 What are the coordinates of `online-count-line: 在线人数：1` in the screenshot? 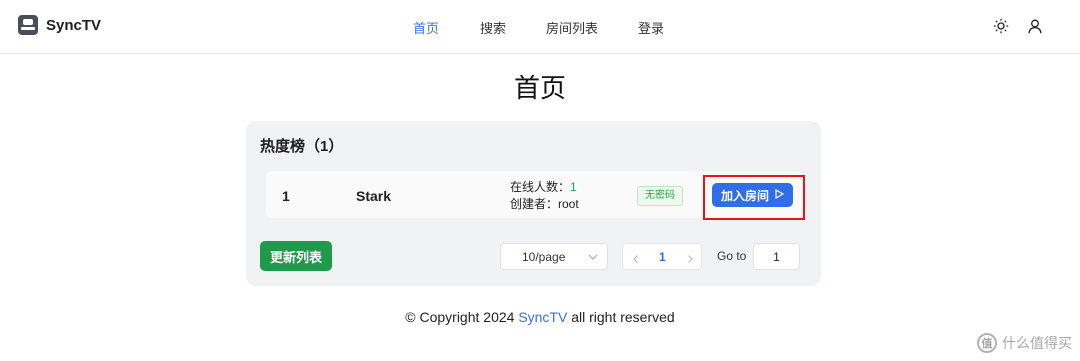 It's located at (544, 187).